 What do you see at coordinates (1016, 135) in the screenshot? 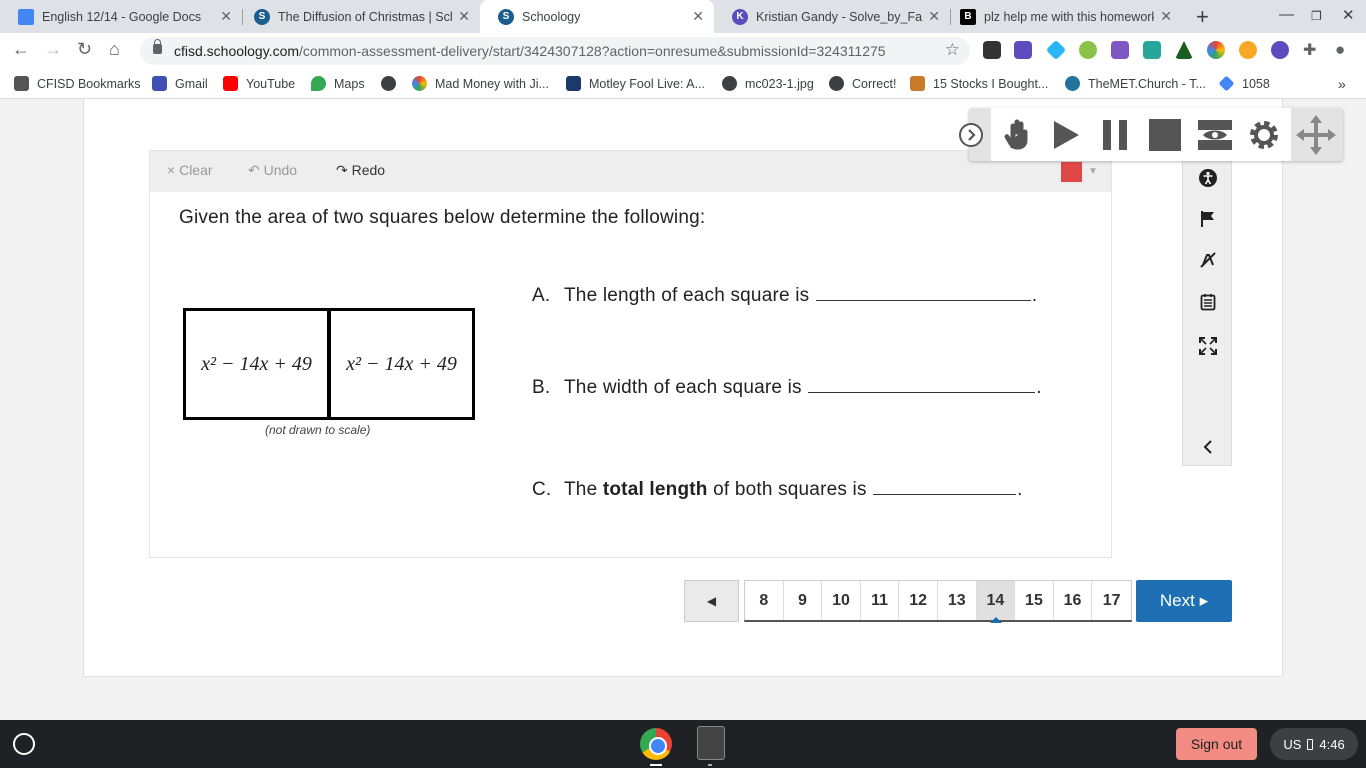
I see `hand-pointer-icon` at bounding box center [1016, 135].